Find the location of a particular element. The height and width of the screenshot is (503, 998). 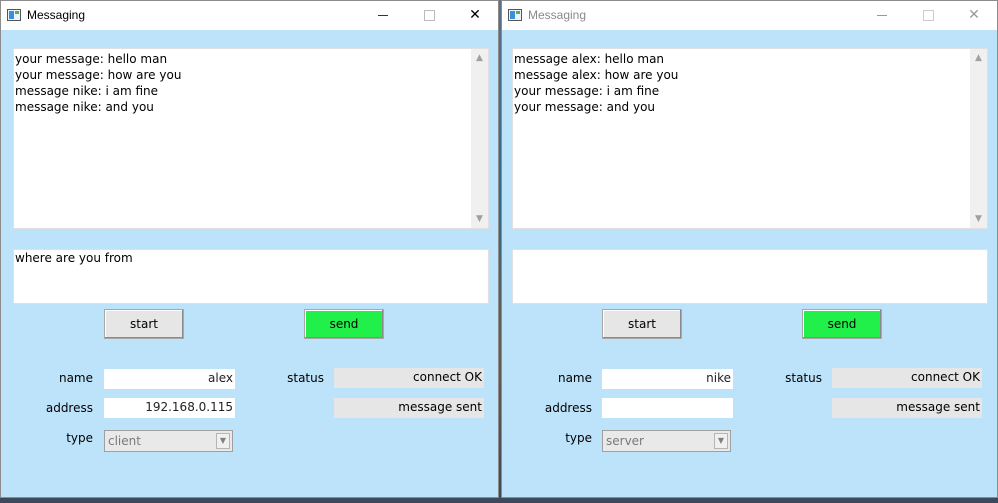

address-field is located at coordinates (667, 408).